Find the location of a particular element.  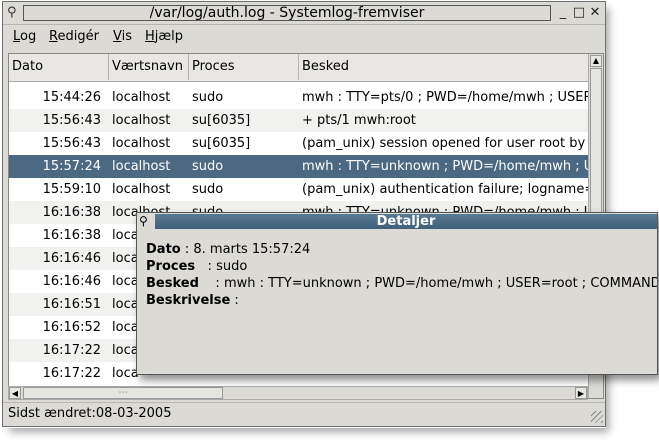

scroll-right-icon: ▶ is located at coordinates (581, 393).